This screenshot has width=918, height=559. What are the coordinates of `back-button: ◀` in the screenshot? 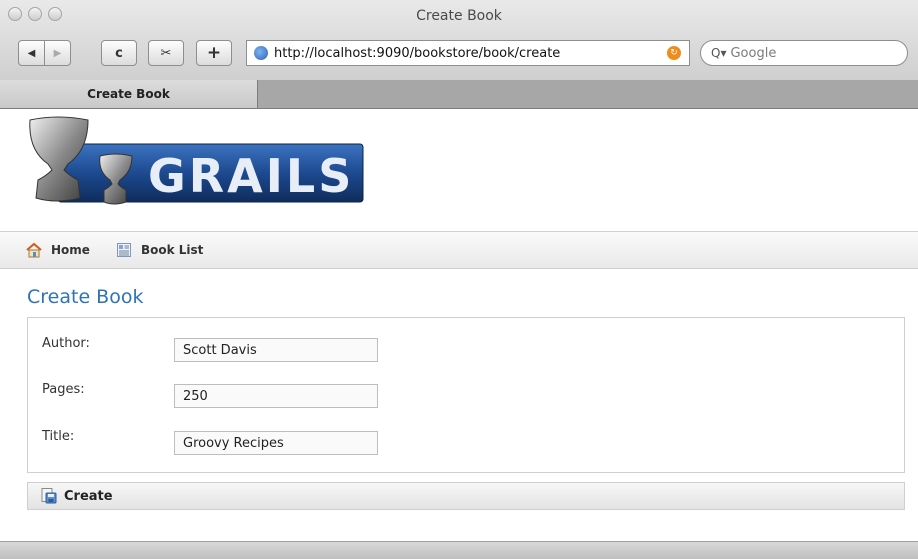 It's located at (31, 53).